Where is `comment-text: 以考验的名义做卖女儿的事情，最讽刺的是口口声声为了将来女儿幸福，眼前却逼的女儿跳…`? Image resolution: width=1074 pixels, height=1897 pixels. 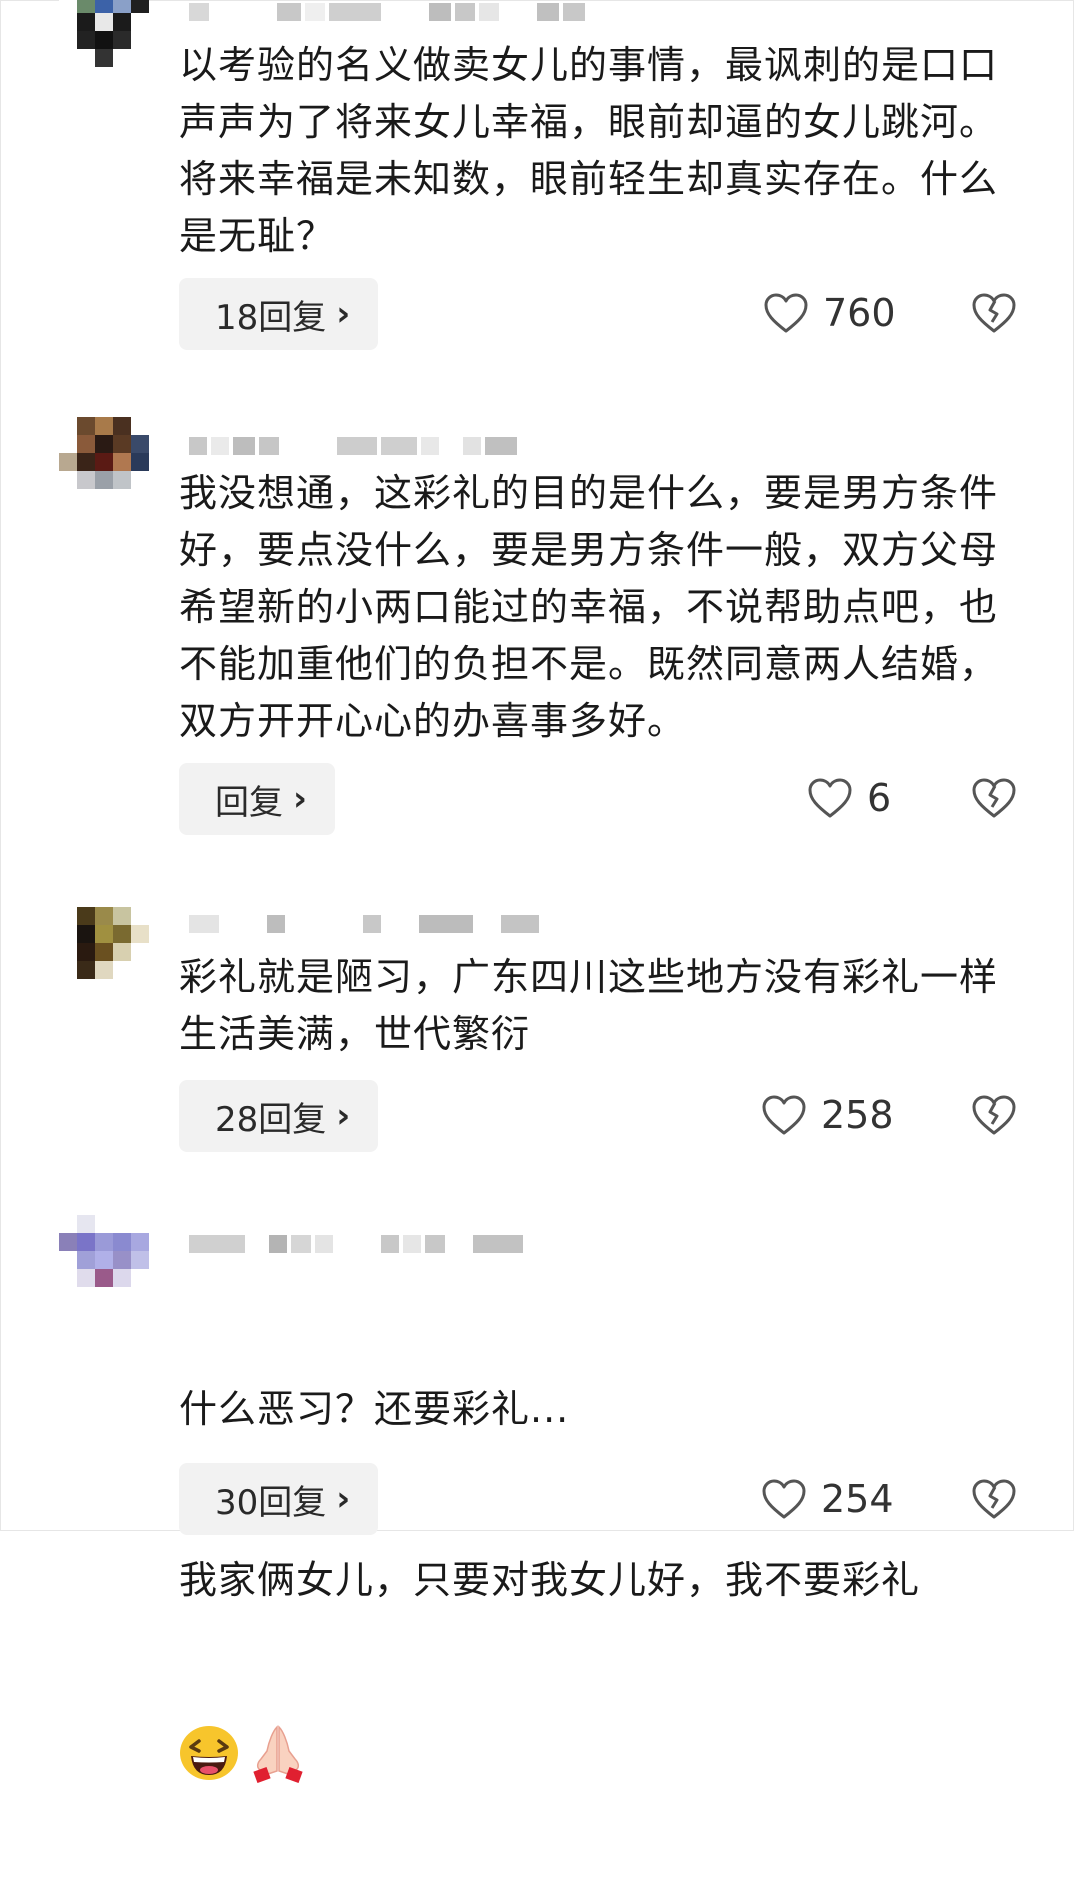 comment-text: 以考验的名义做卖女儿的事情，最讽刺的是口口声声为了将来女儿幸福，眼前却逼的女儿跳… is located at coordinates (589, 150).